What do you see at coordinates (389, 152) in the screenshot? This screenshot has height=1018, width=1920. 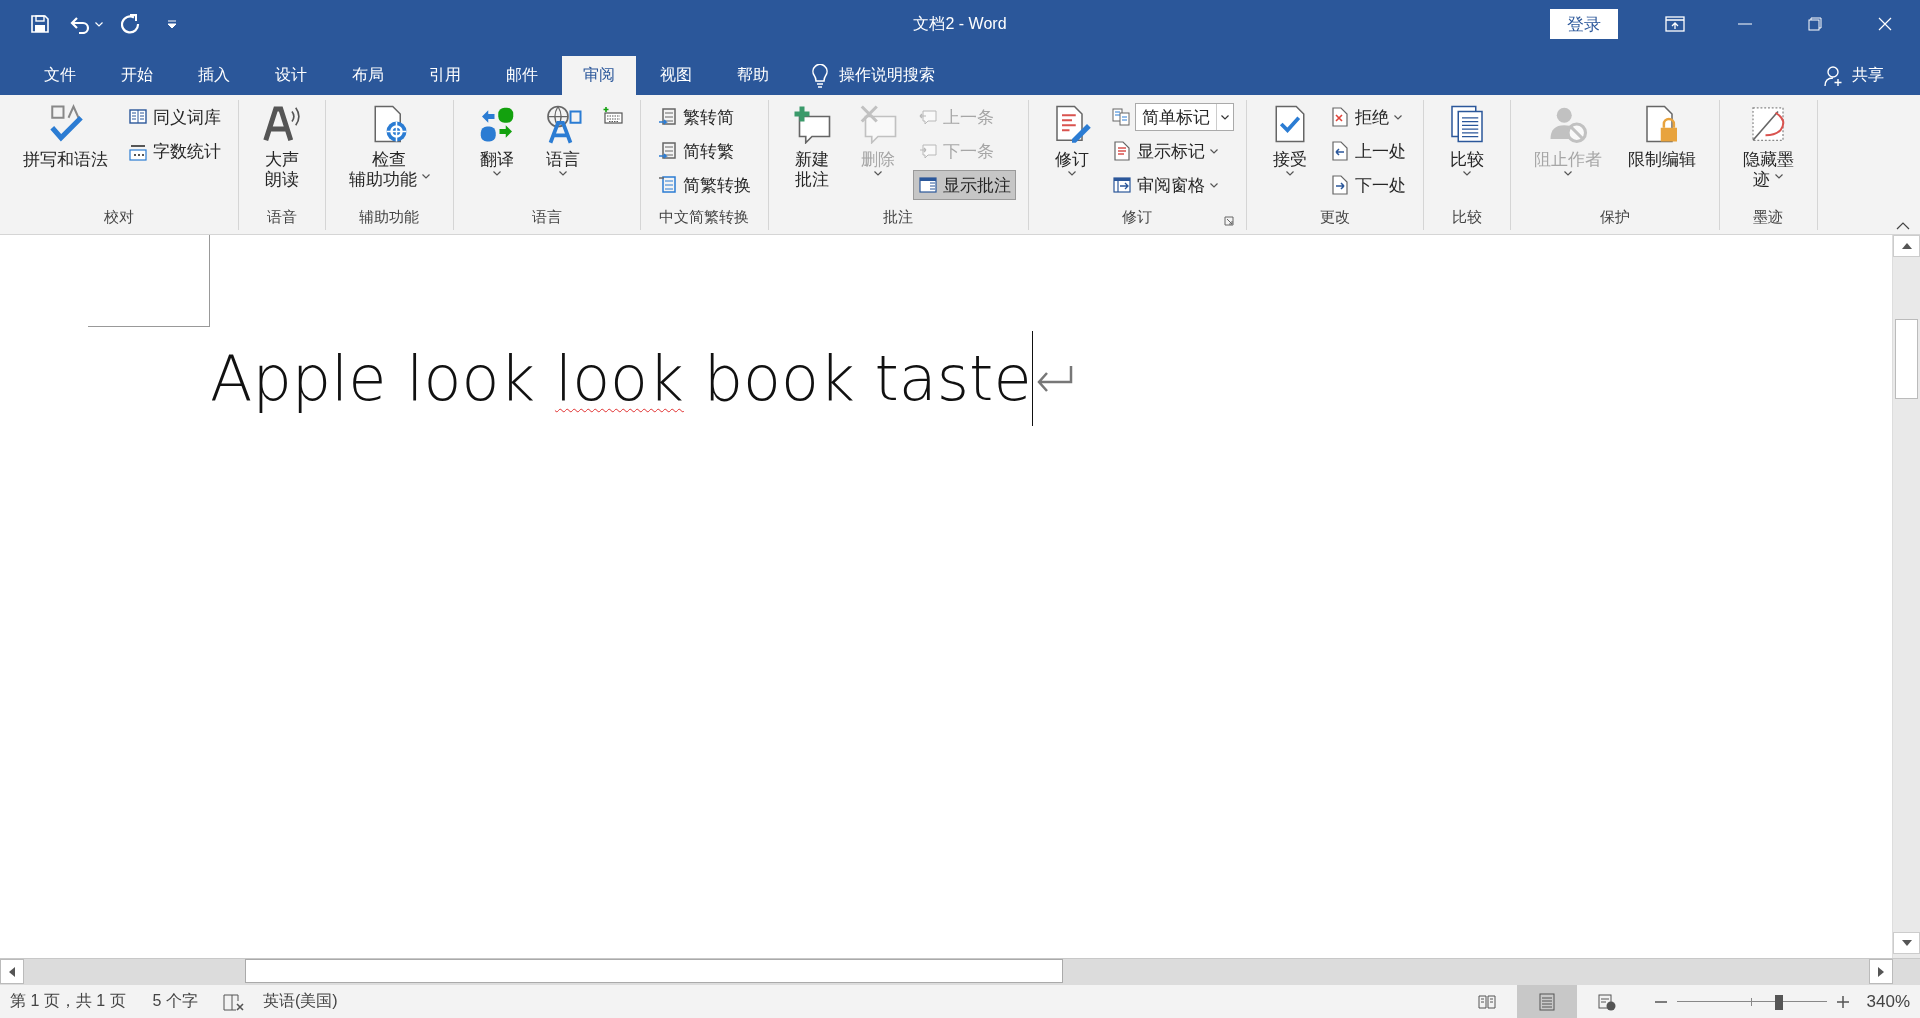 I see `ribbon-button: 检查 辅助功能` at bounding box center [389, 152].